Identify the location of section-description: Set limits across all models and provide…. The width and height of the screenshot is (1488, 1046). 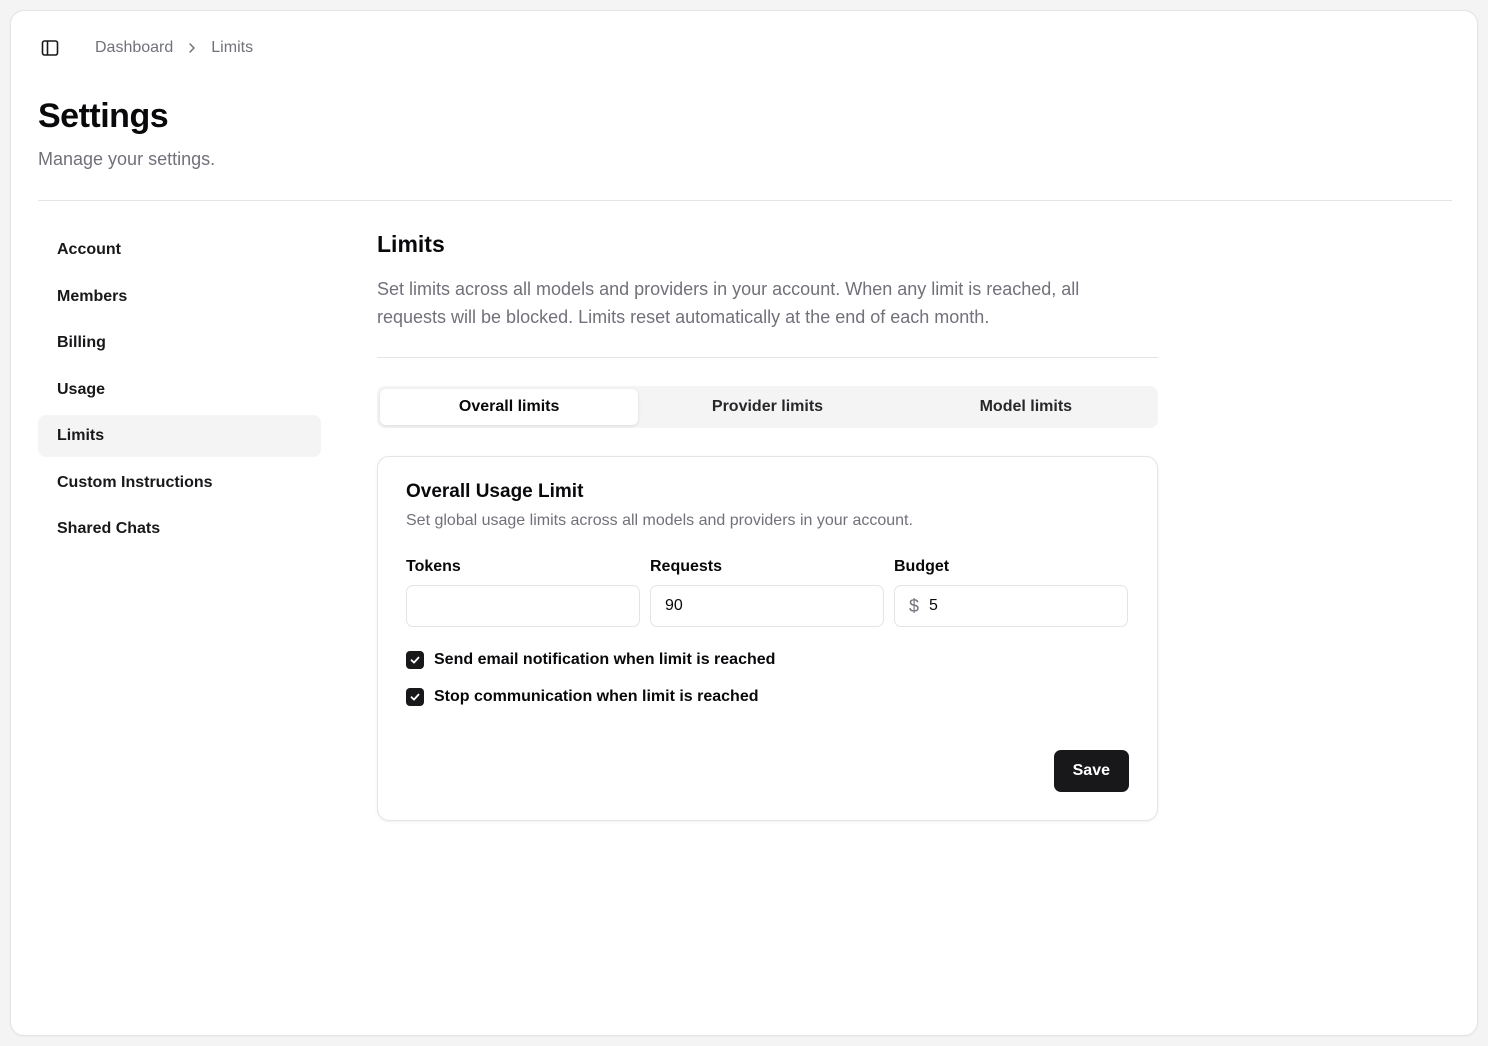
(728, 303).